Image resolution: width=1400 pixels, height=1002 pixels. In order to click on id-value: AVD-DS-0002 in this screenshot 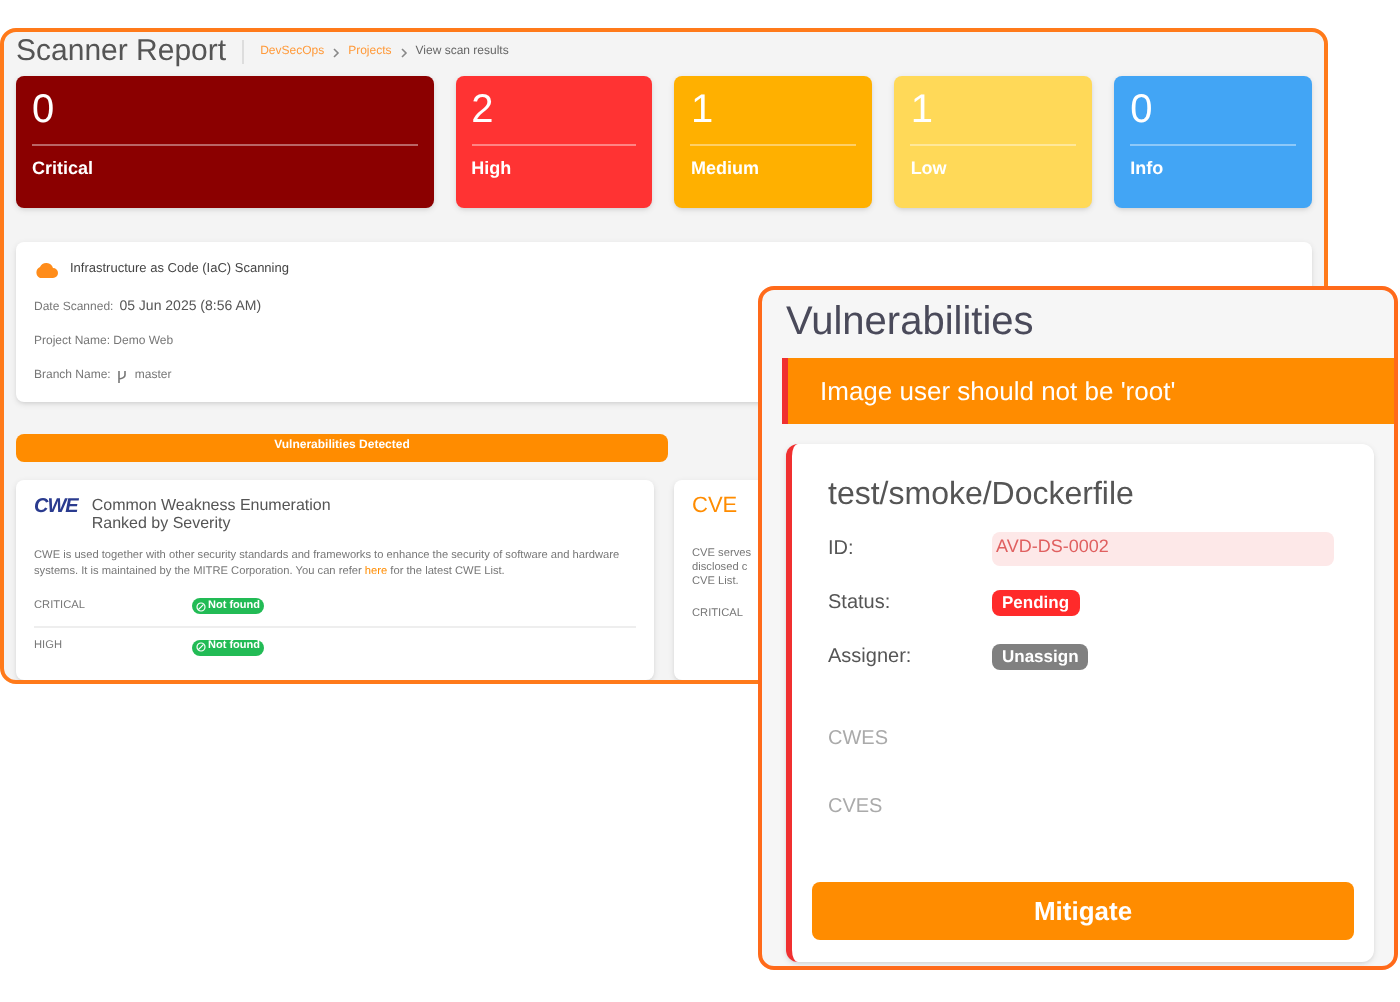, I will do `click(1163, 548)`.